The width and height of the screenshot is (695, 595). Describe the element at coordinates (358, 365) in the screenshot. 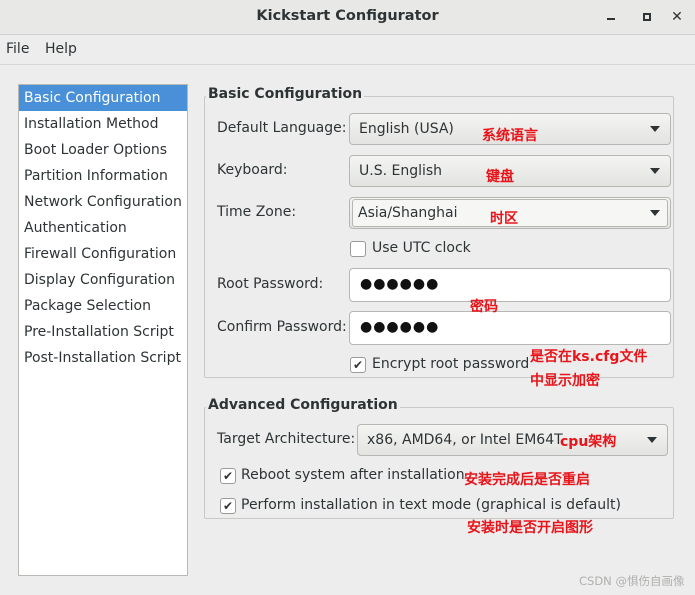

I see `encrypt-password-checkbox: ✔` at that location.